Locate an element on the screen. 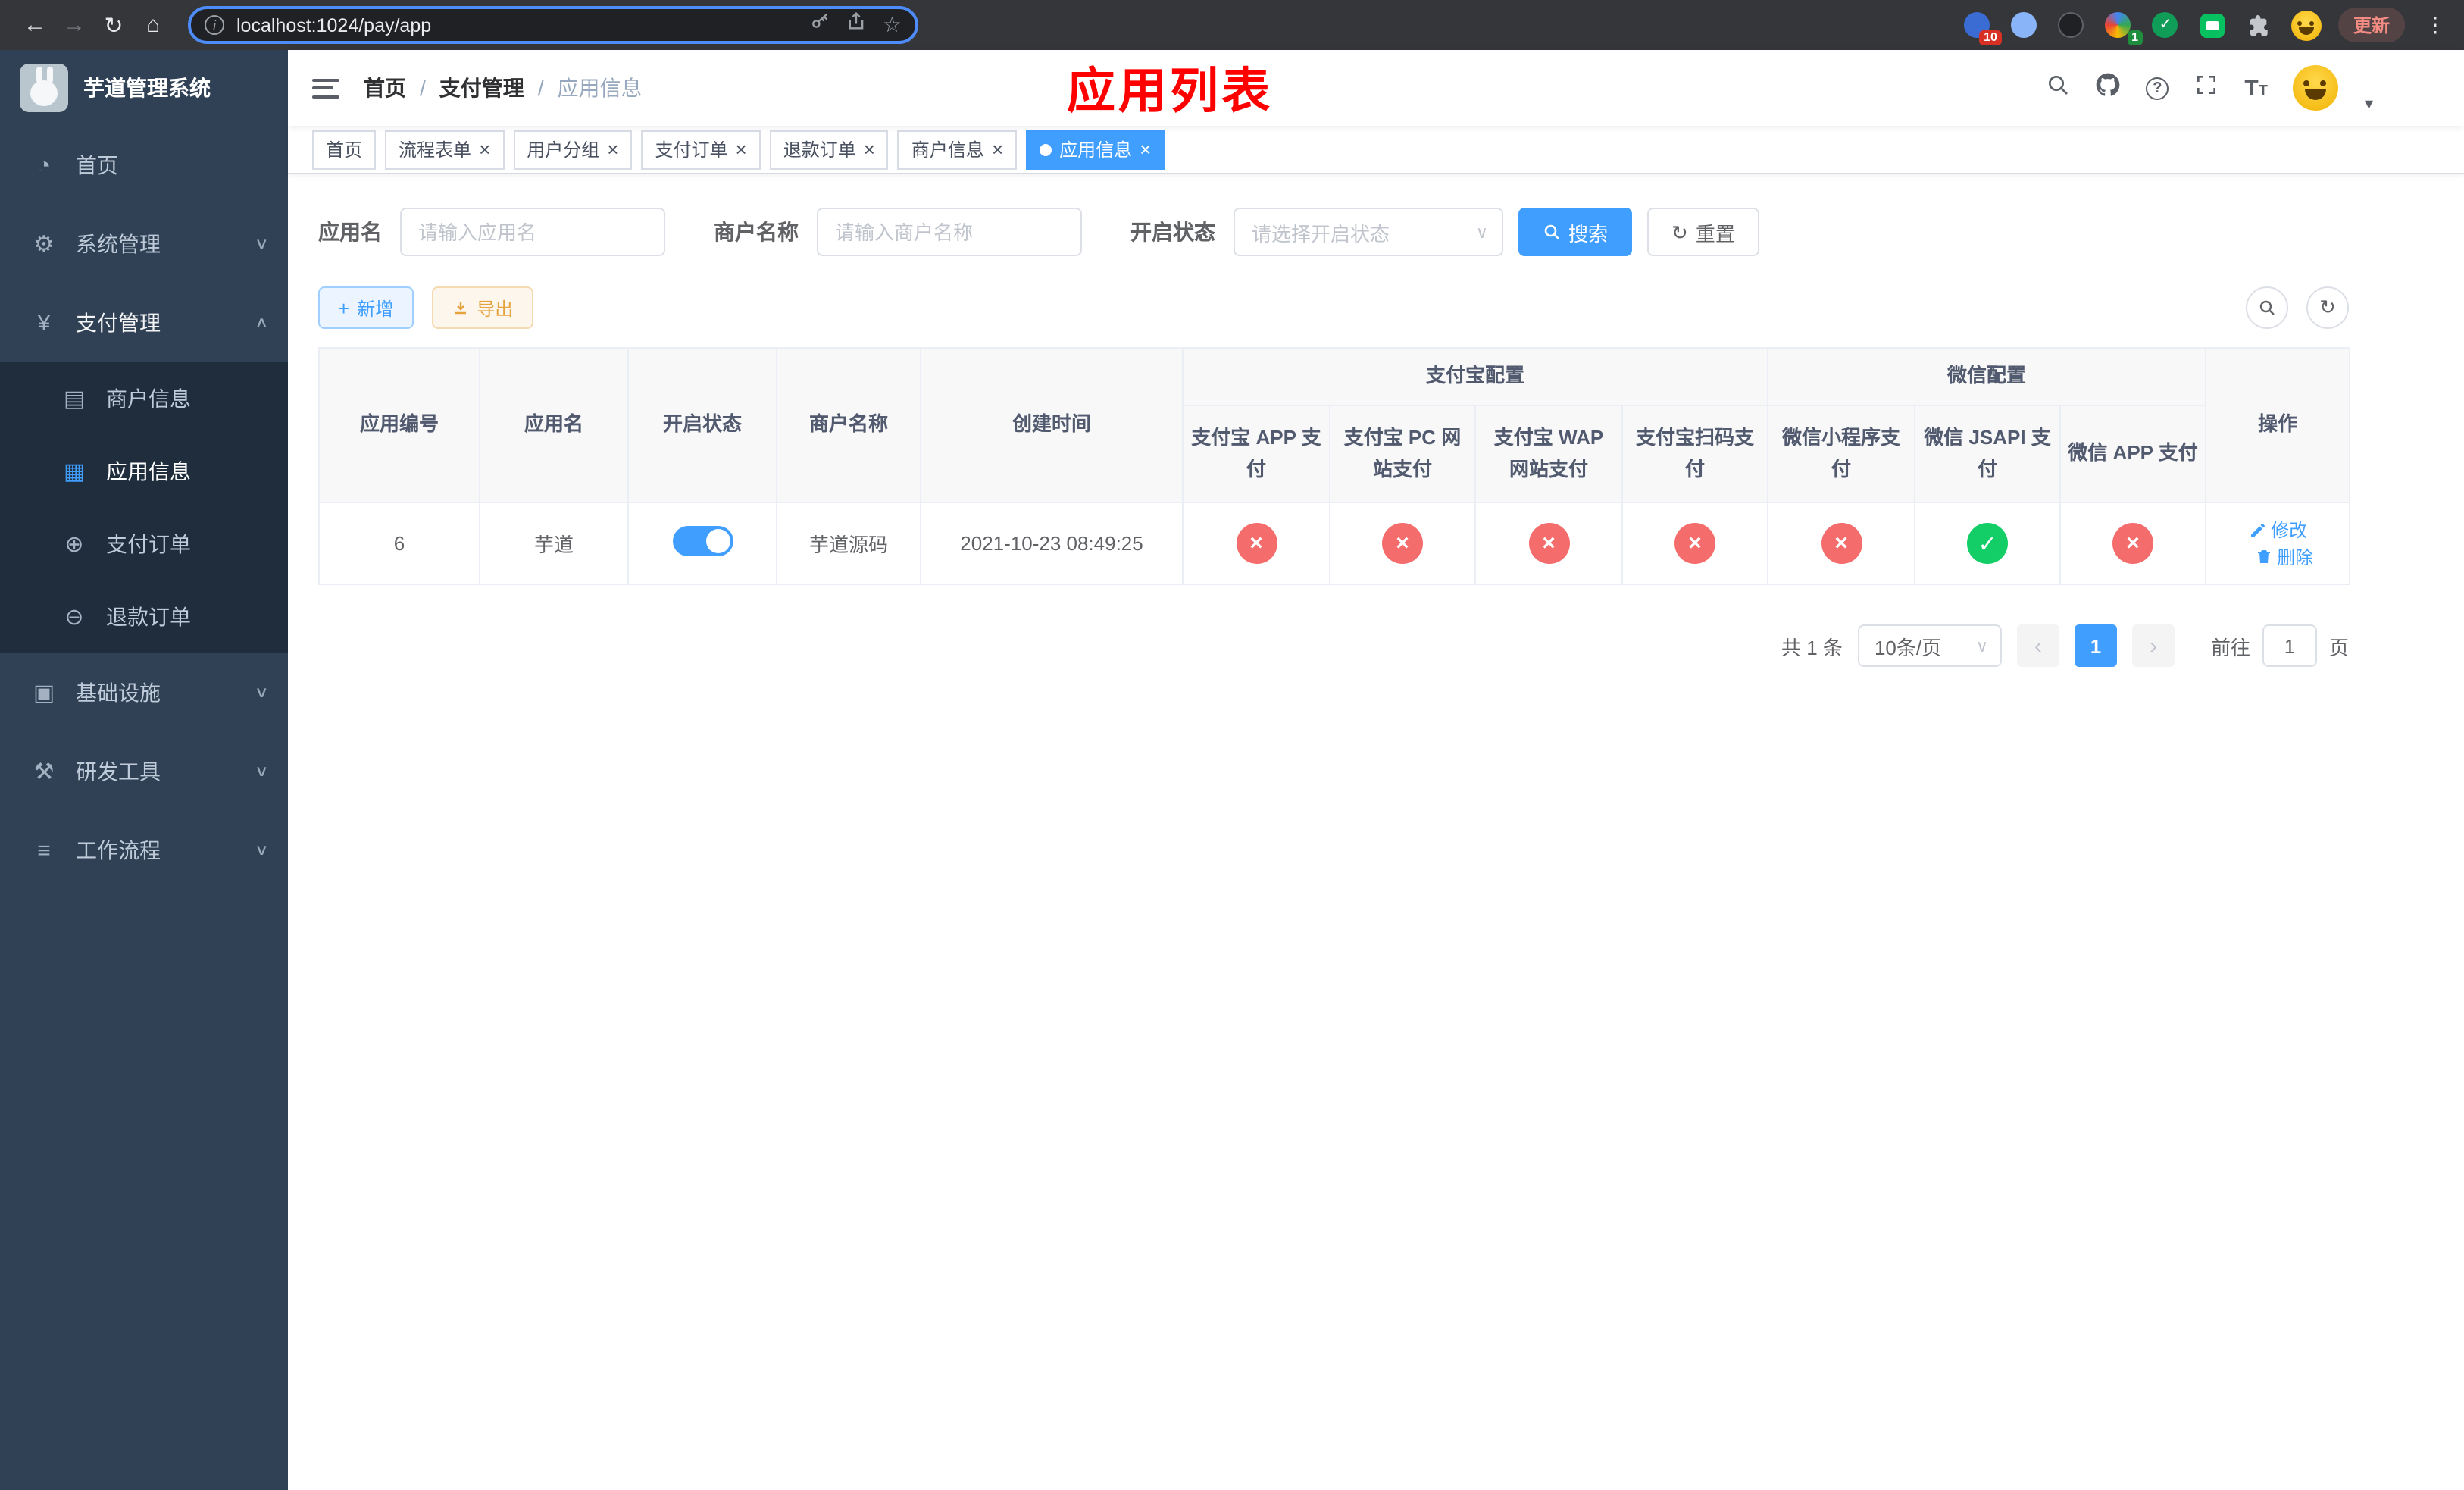 Image resolution: width=2464 pixels, height=1490 pixels. order-icon: ⊕ is located at coordinates (74, 545).